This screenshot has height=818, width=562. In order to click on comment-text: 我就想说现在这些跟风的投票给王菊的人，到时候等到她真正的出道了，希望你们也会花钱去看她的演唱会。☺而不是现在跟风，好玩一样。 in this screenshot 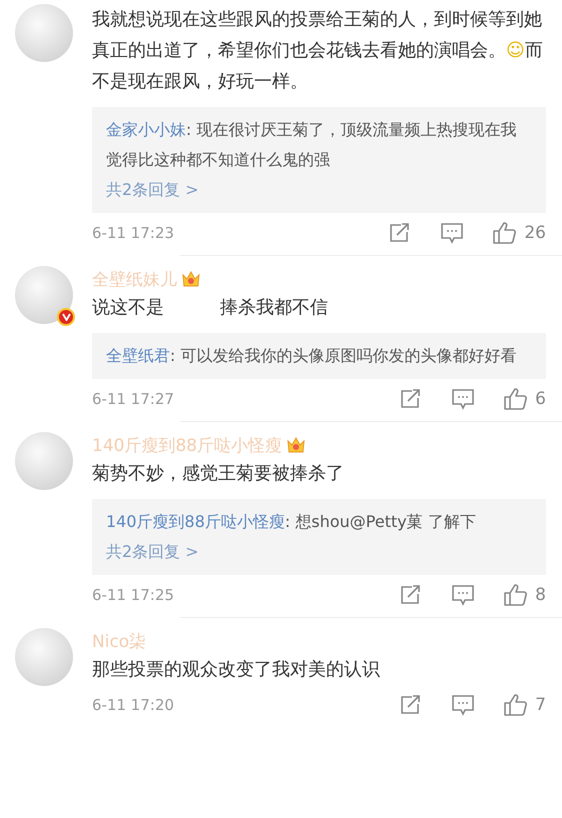, I will do `click(318, 51)`.